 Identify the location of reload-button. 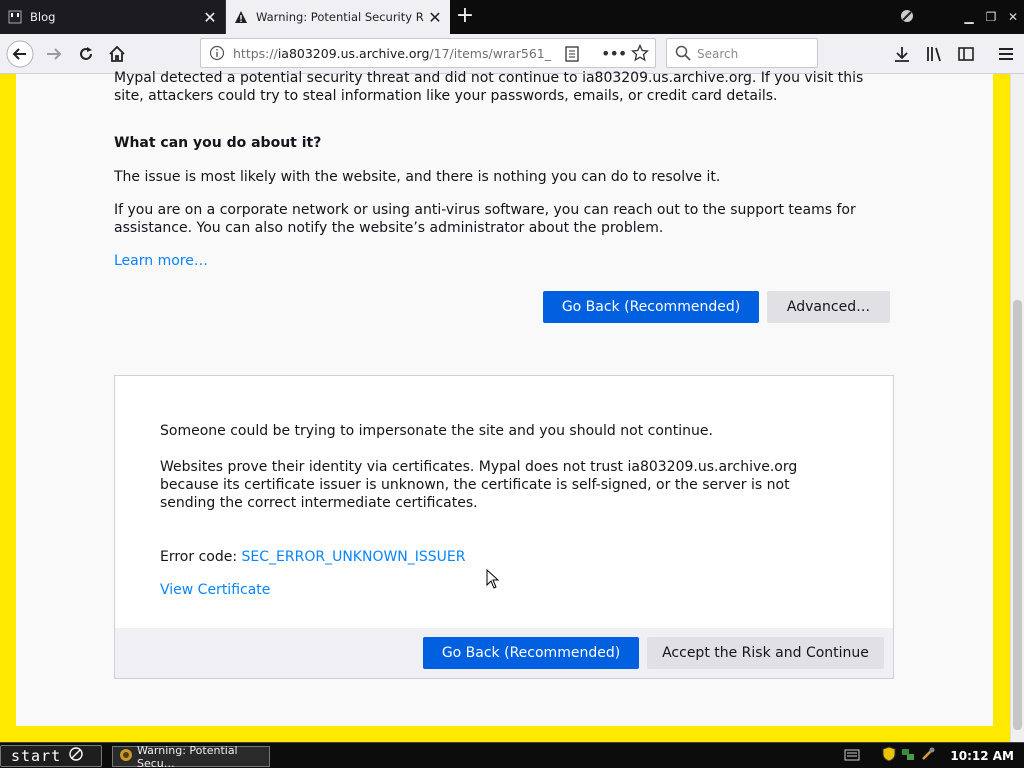
(86, 54).